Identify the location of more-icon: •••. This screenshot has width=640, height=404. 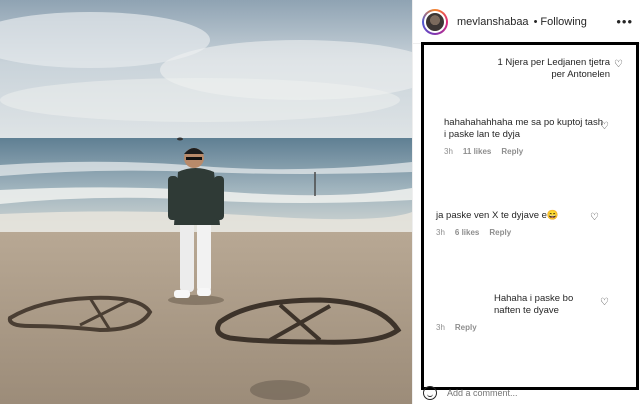
(624, 21).